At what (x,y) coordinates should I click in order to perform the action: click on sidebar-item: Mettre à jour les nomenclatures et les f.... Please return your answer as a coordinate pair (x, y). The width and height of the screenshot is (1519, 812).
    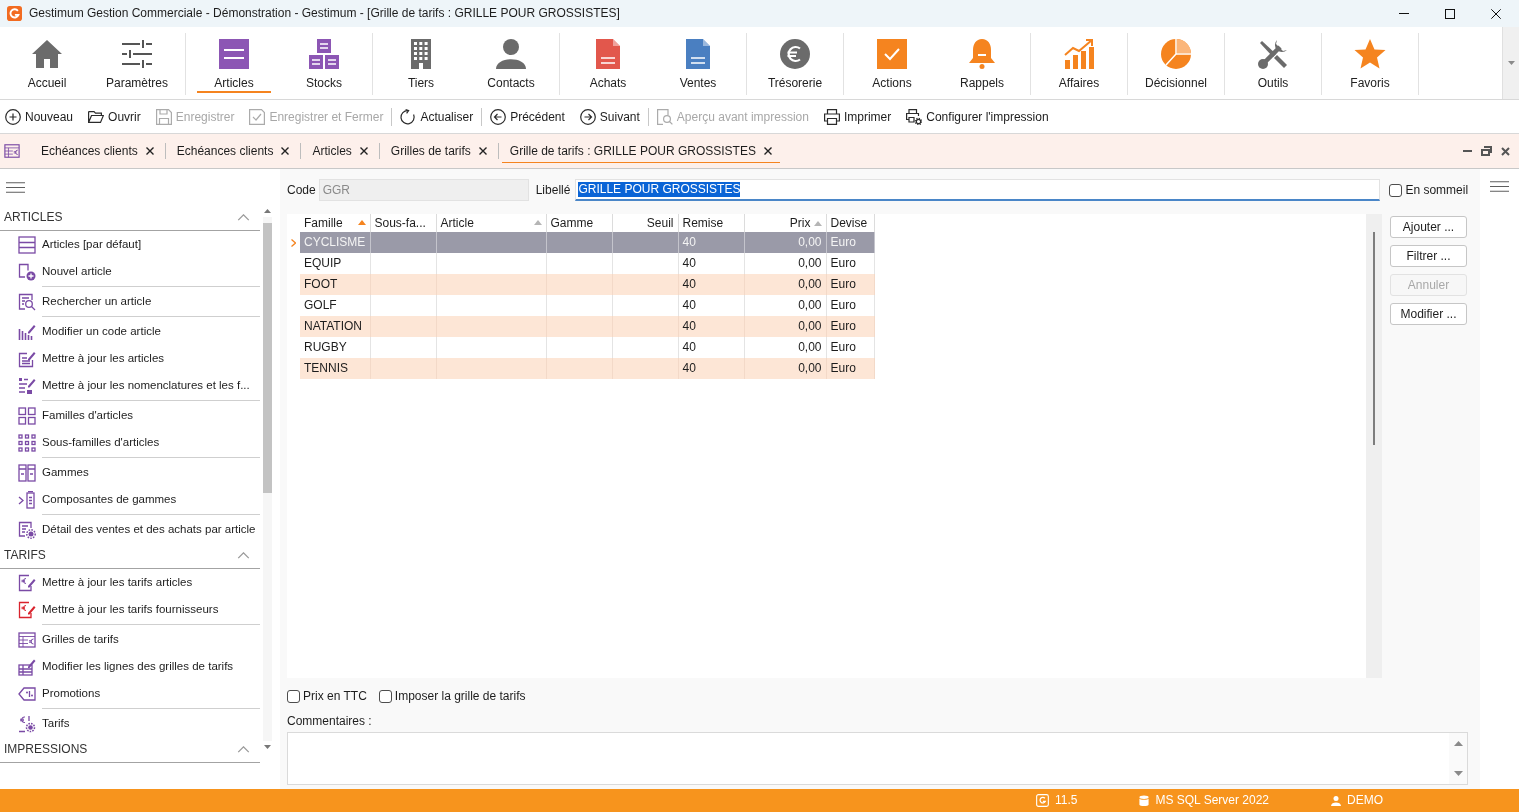
    Looking at the image, I should click on (130, 385).